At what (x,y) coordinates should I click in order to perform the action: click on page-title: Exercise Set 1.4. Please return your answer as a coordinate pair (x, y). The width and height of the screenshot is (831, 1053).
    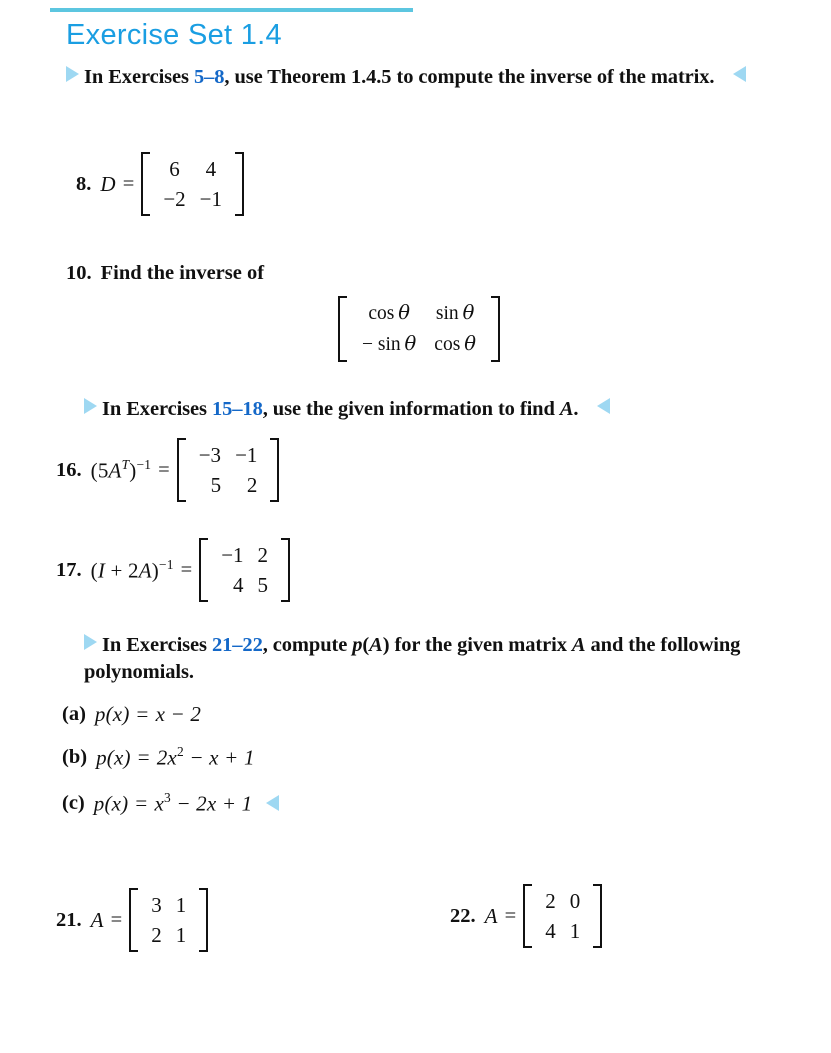
    Looking at the image, I should click on (174, 35).